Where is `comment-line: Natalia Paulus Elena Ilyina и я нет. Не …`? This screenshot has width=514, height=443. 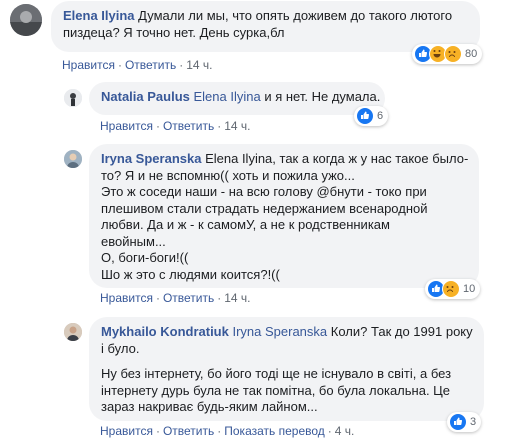
comment-line: Natalia Paulus Elena Ilyina и я нет. Не … is located at coordinates (240, 97).